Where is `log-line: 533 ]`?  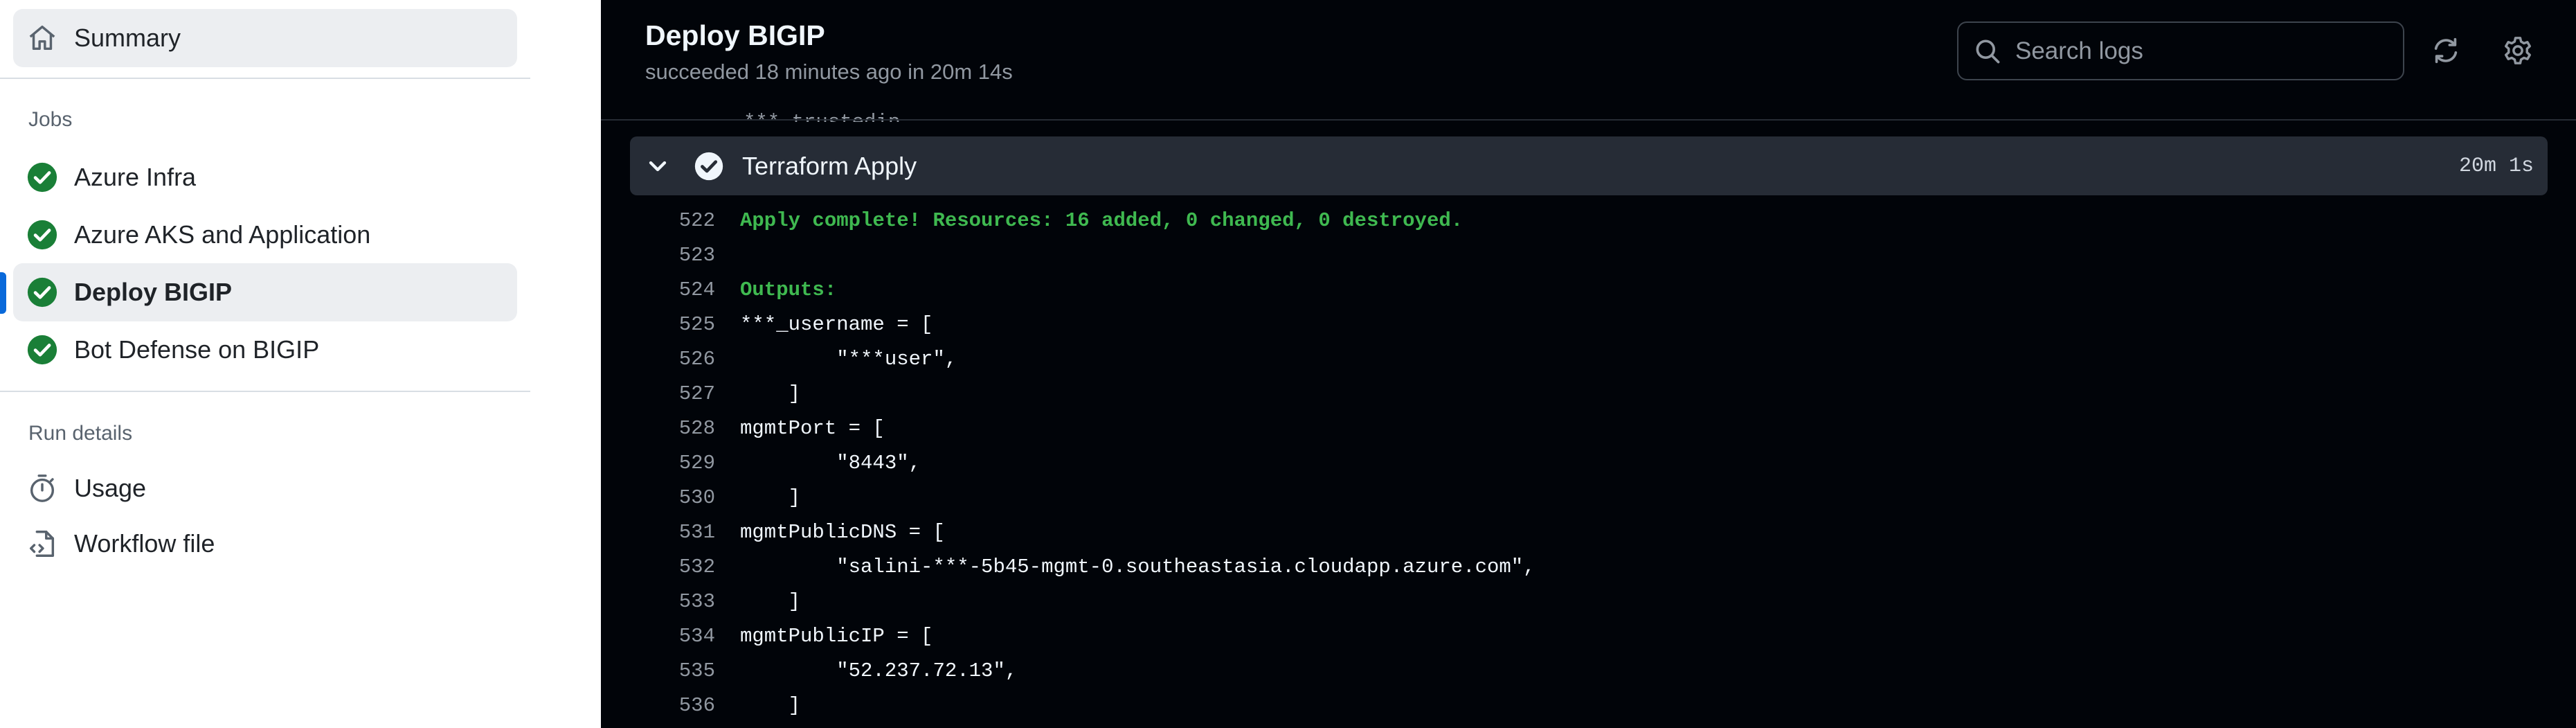
log-line: 533 ] is located at coordinates (700, 601).